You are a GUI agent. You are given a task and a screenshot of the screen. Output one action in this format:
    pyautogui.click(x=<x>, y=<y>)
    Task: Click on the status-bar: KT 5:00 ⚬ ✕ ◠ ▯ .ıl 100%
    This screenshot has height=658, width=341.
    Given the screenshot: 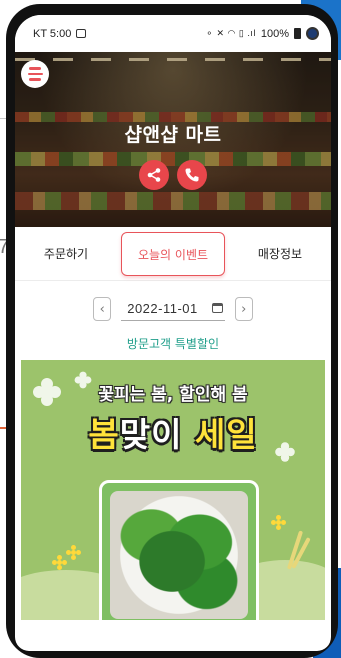 What is the action you would take?
    pyautogui.click(x=173, y=33)
    